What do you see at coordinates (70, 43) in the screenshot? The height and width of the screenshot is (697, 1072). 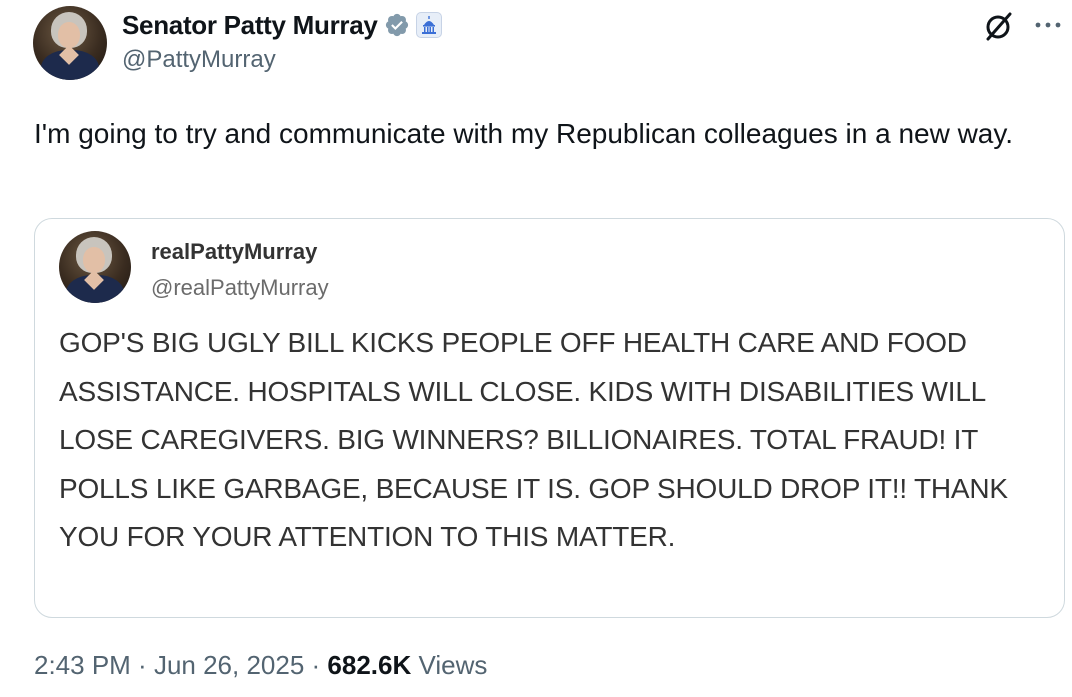 I see `author-avatar` at bounding box center [70, 43].